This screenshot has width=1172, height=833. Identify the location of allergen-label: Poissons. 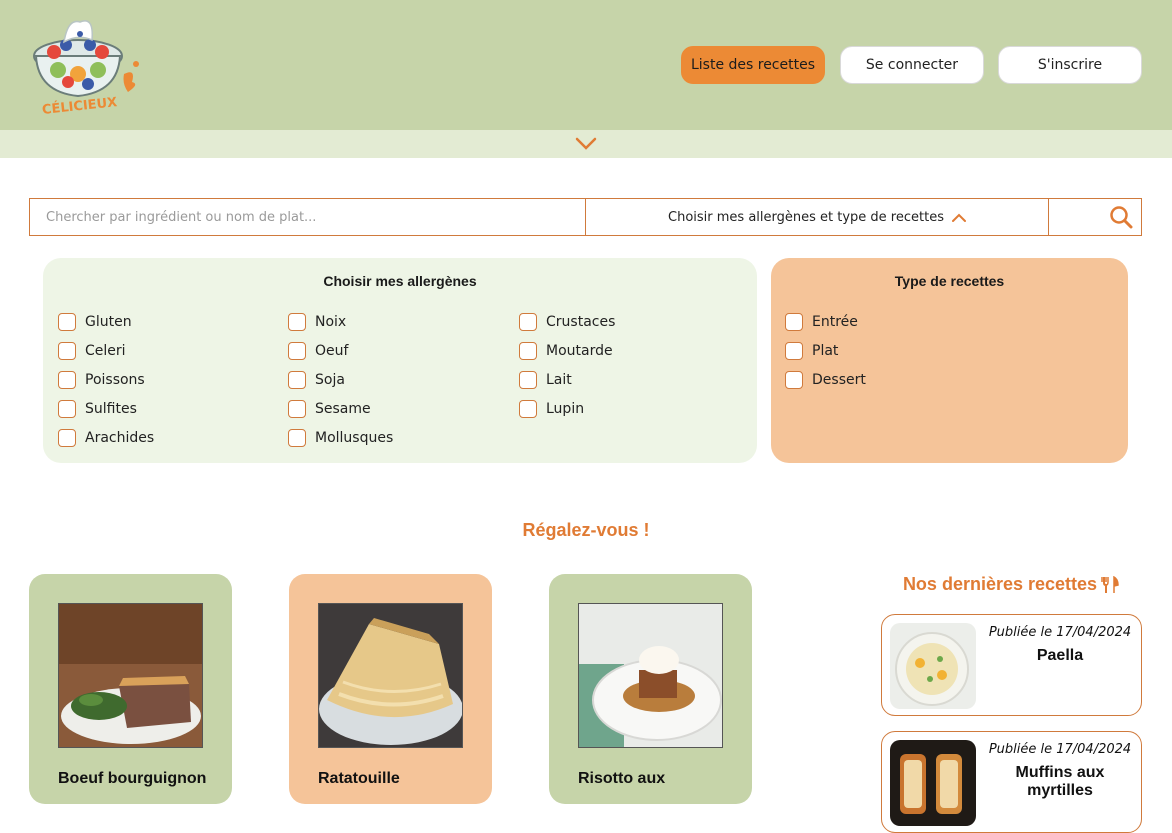
(115, 380).